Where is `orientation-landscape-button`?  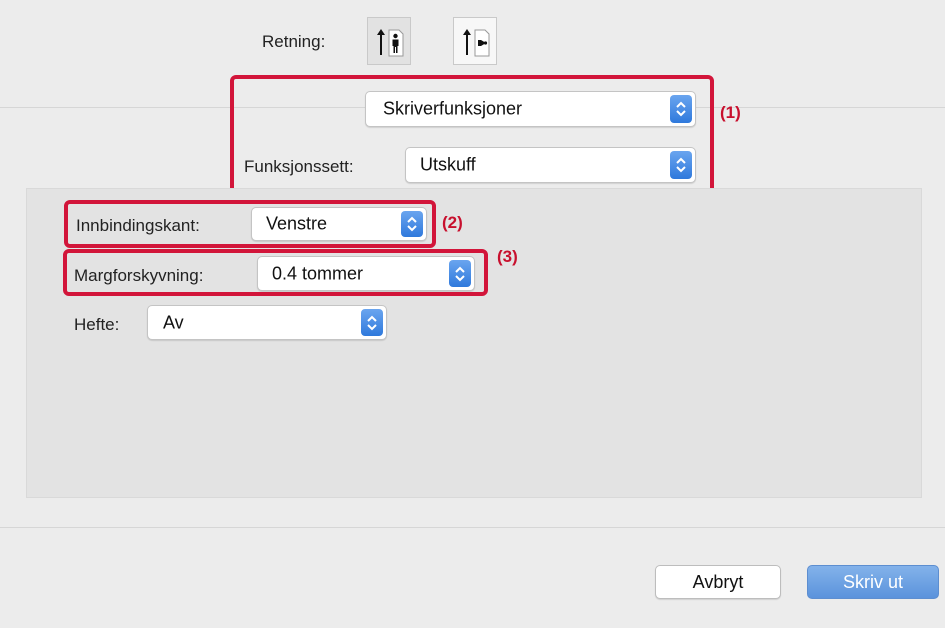
orientation-landscape-button is located at coordinates (475, 41).